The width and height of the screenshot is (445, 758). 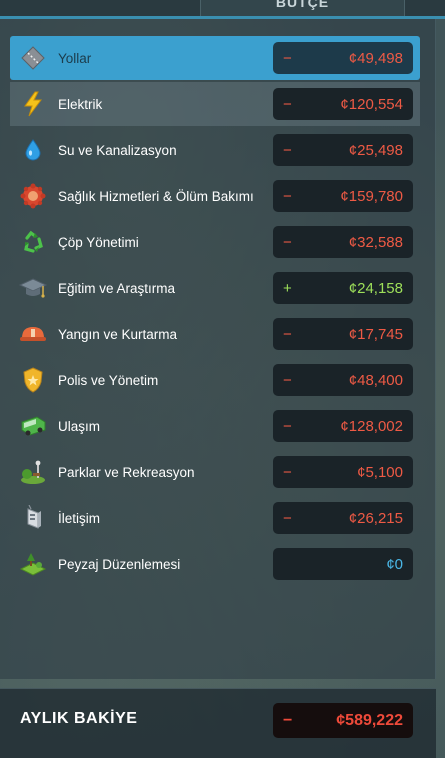 I want to click on row-value: − ¢120,554, so click(x=343, y=104).